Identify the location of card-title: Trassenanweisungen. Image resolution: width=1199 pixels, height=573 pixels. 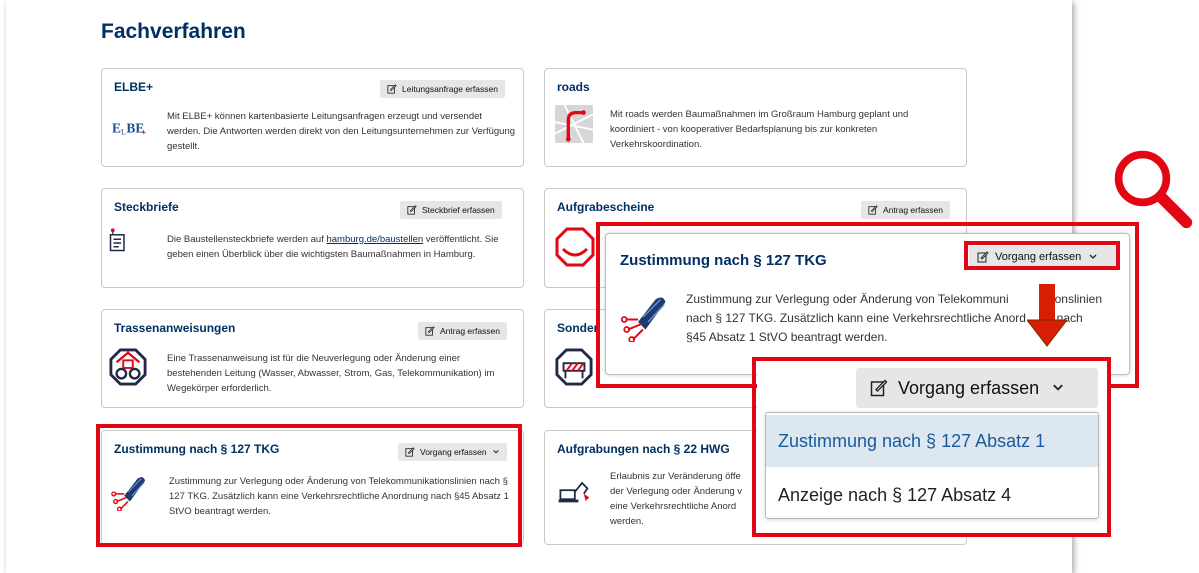
(175, 328).